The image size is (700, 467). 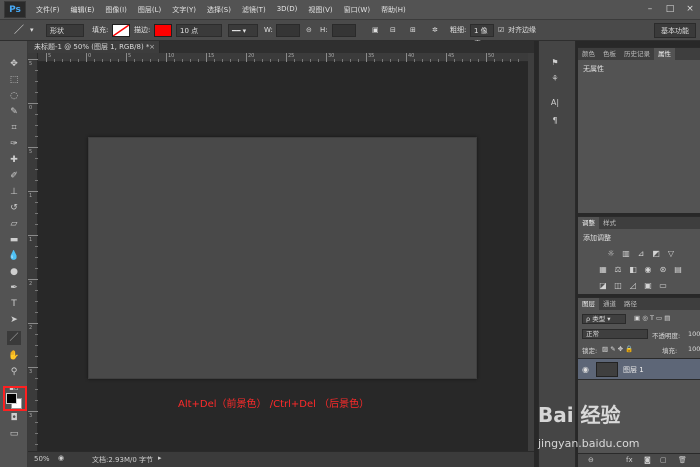 What do you see at coordinates (14, 224) in the screenshot?
I see `eraser-tool-icon: ▱` at bounding box center [14, 224].